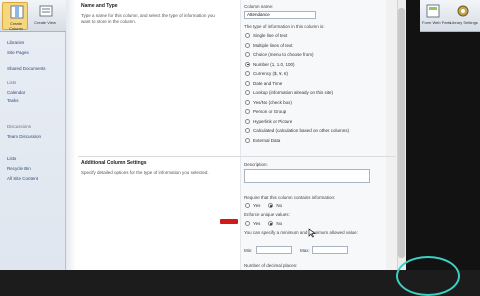 This screenshot has height=296, width=480. What do you see at coordinates (279, 205) in the screenshot?
I see `require-no-label: No` at bounding box center [279, 205].